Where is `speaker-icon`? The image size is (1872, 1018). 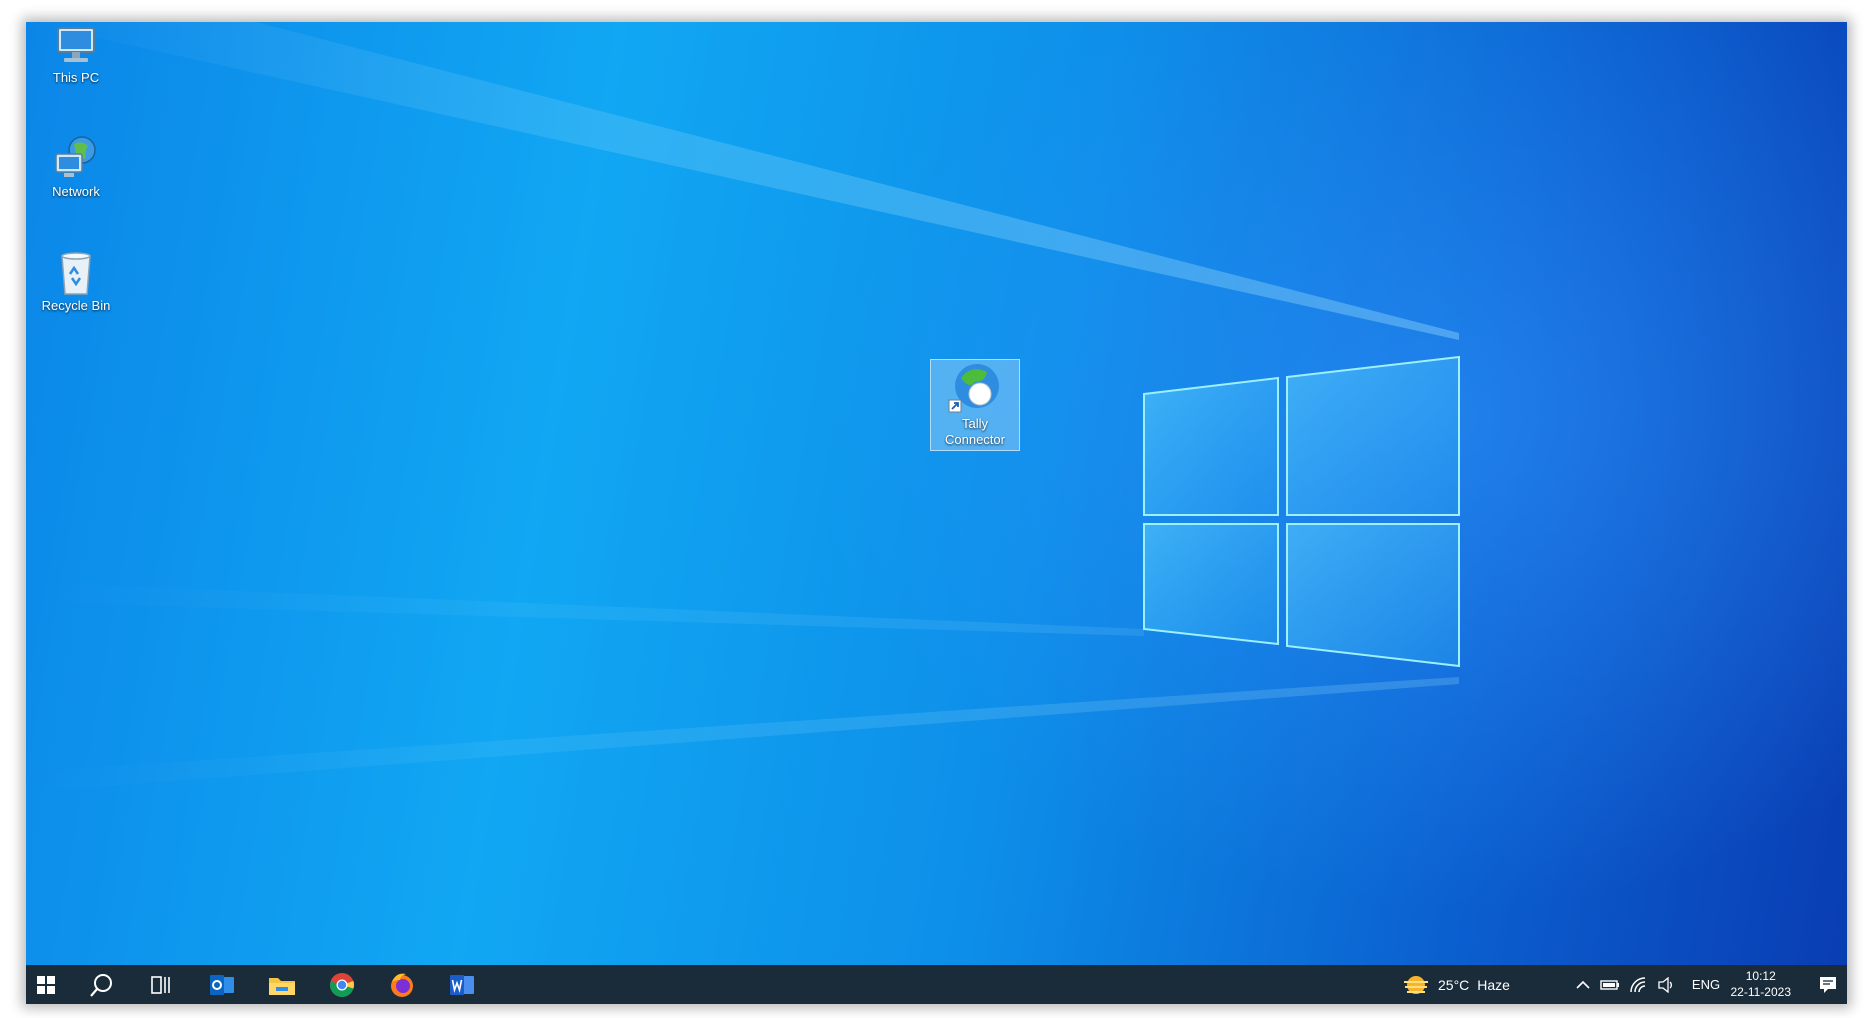
speaker-icon is located at coordinates (1665, 984).